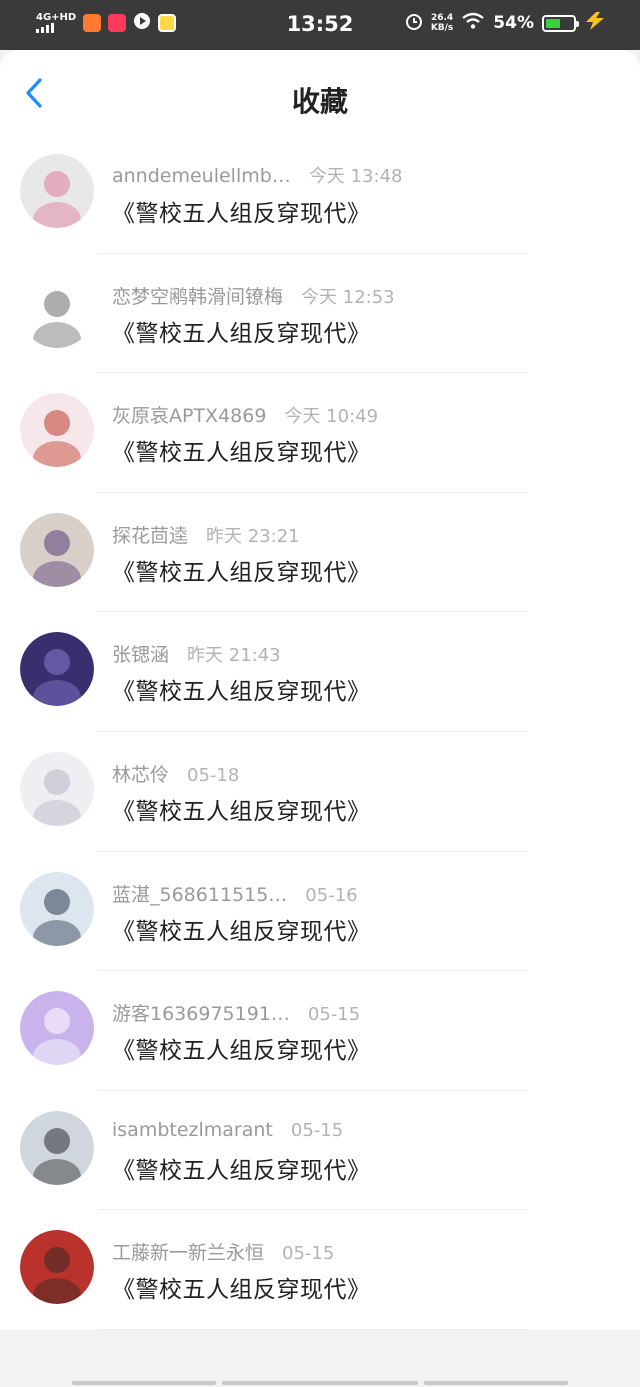  What do you see at coordinates (595, 23) in the screenshot?
I see `charging-icon` at bounding box center [595, 23].